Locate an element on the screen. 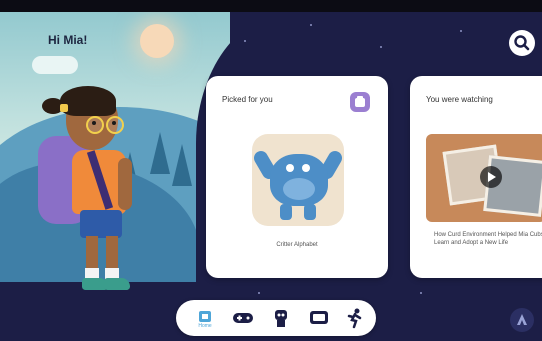 The width and height of the screenshot is (542, 341). tv-icon is located at coordinates (319, 317).